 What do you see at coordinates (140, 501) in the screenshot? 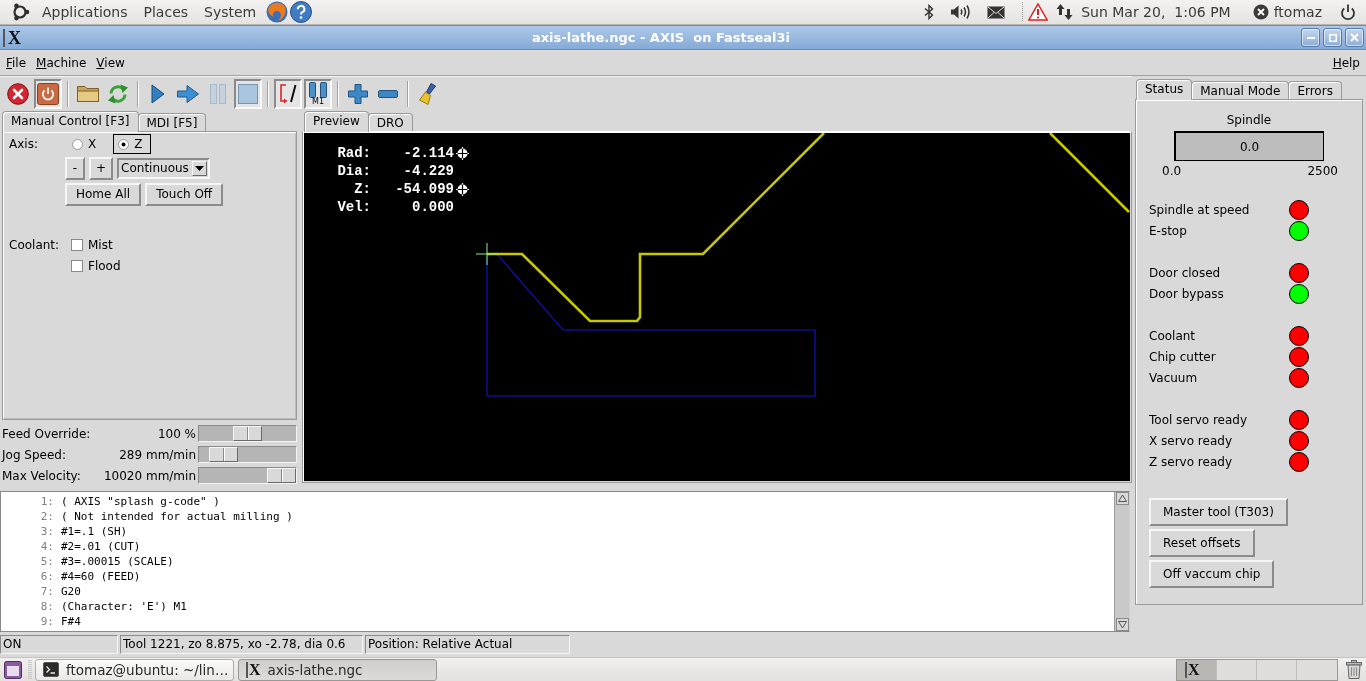
I see `code-line: ( AXIS "splash g-code" )` at bounding box center [140, 501].